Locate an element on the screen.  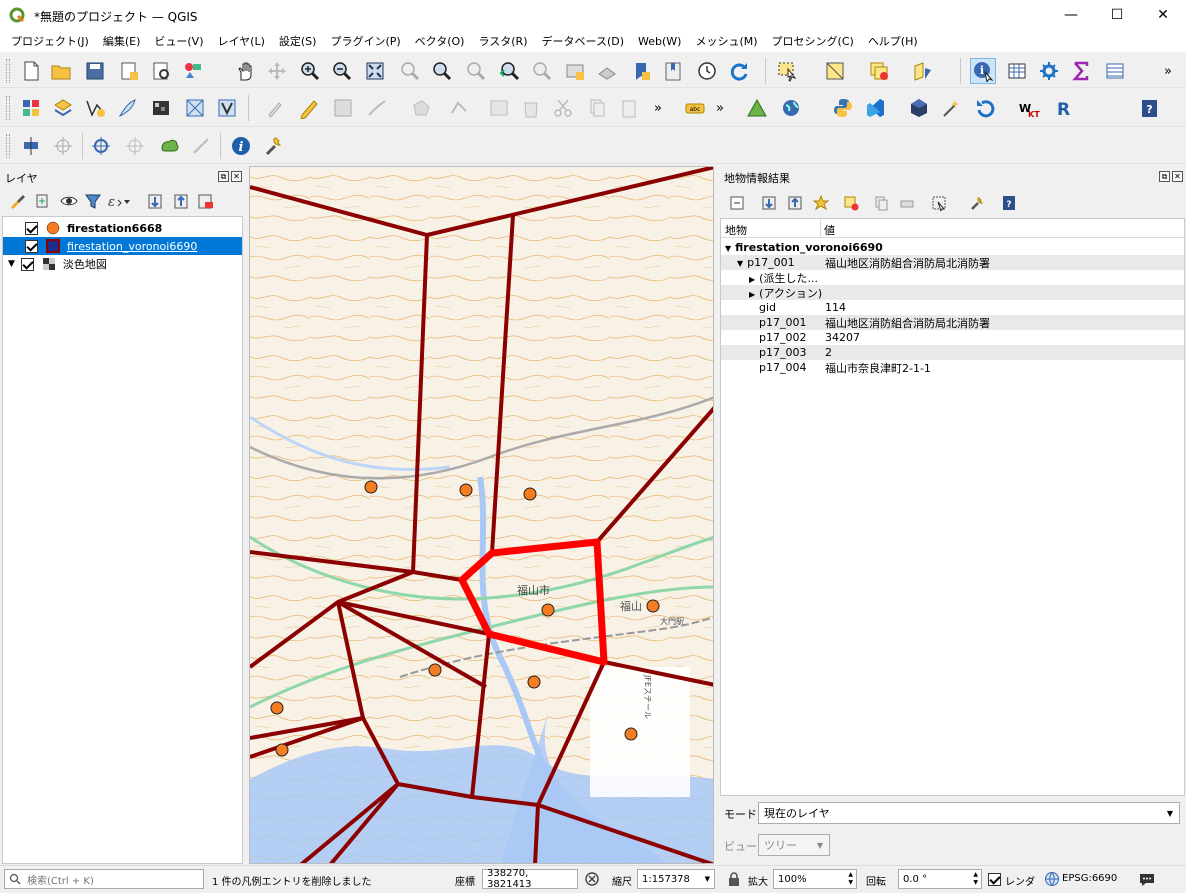
select-location-button is located at coordinates (923, 71).